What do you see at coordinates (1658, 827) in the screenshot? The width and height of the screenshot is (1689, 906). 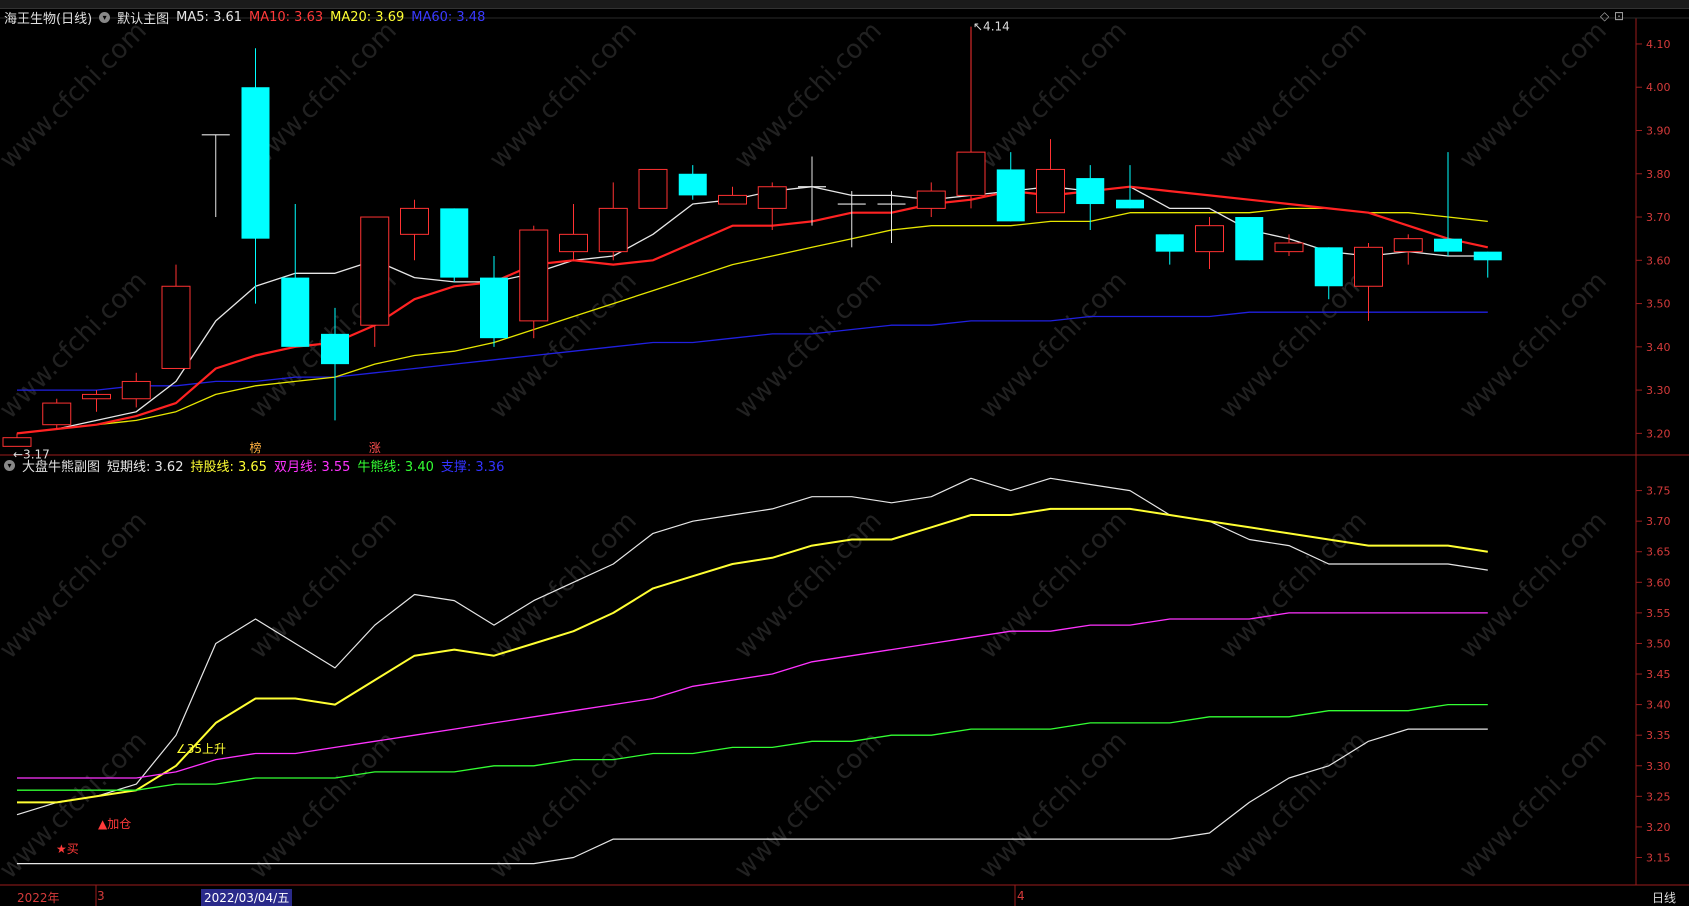 I see `sub-y-tick-label: 3.20` at bounding box center [1658, 827].